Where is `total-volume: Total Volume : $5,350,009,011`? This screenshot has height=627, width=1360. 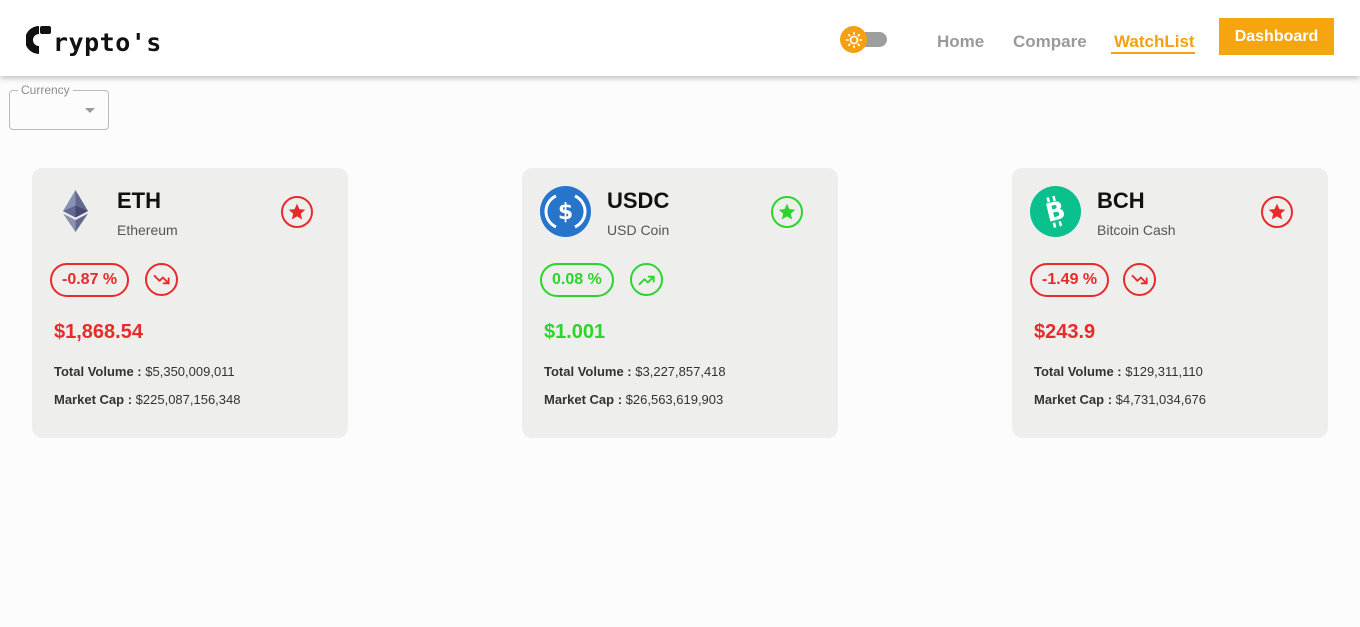
total-volume: Total Volume : $5,350,009,011 is located at coordinates (144, 371).